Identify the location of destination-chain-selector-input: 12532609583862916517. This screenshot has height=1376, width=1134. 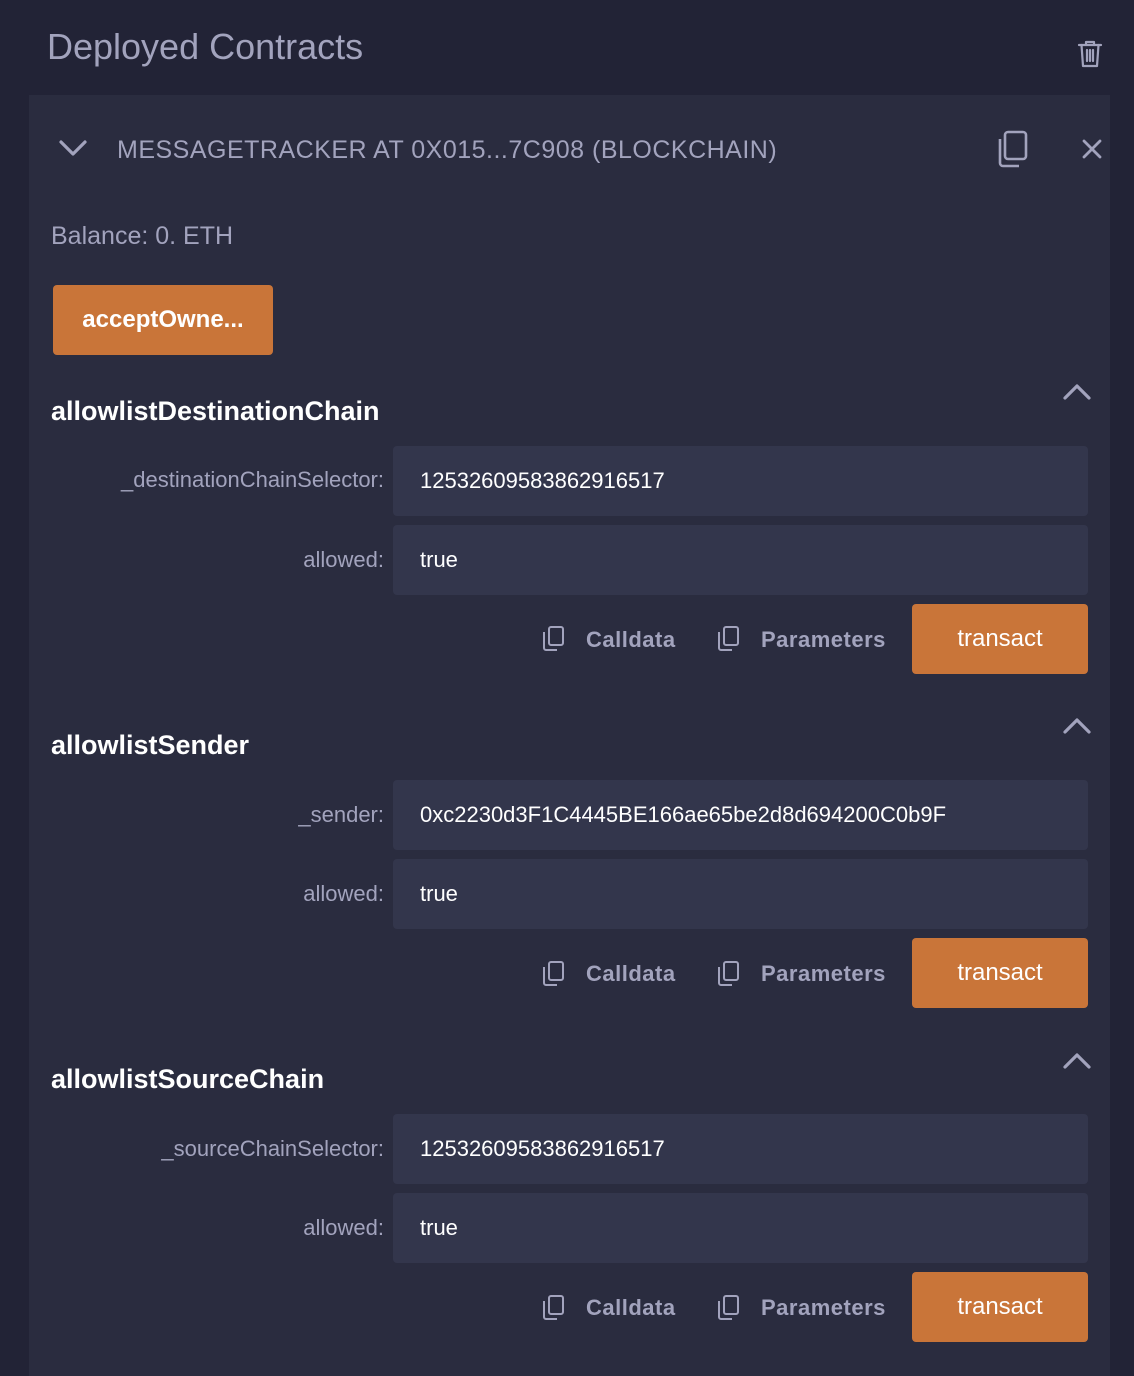
(740, 481).